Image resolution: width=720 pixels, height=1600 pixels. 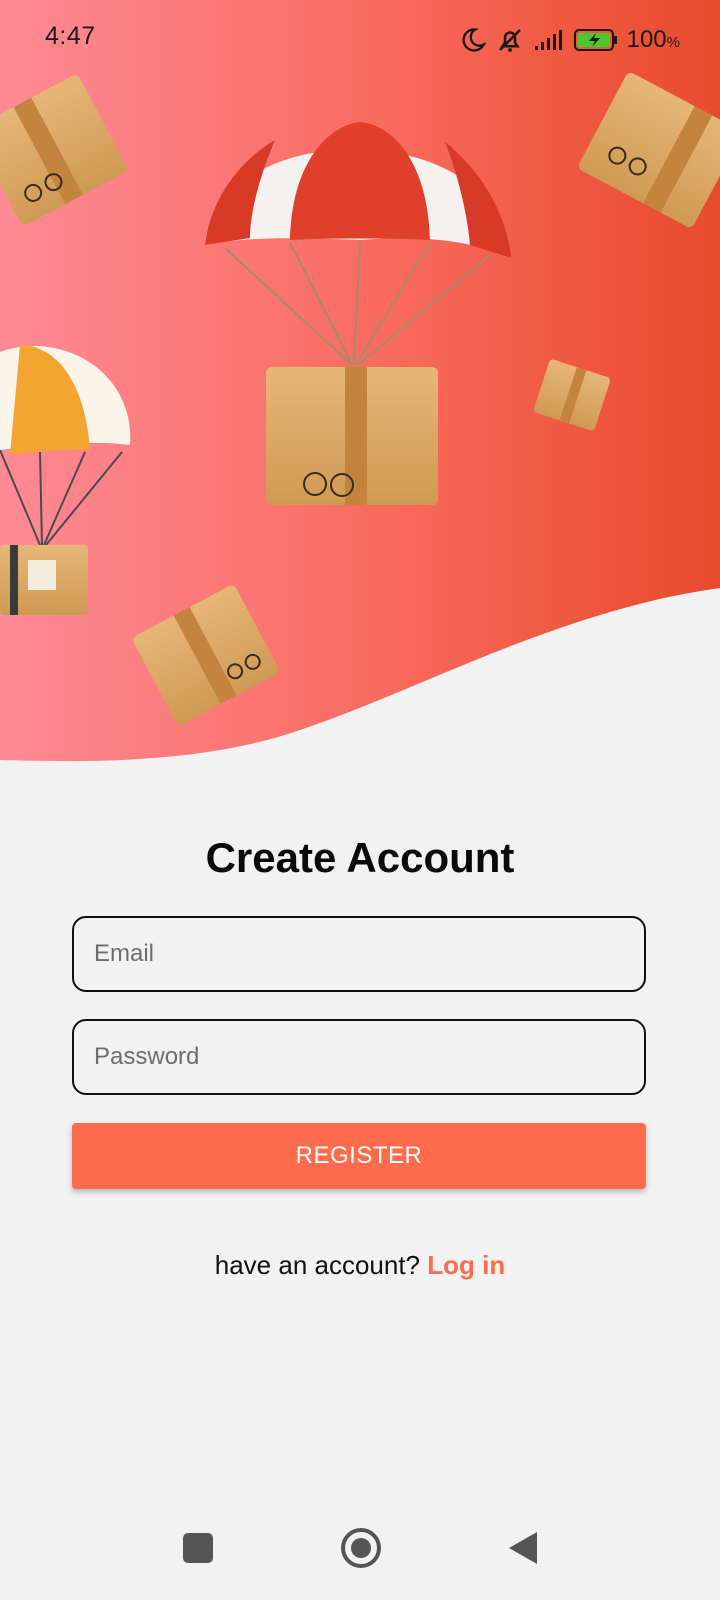 What do you see at coordinates (360, 40) in the screenshot?
I see `status-bar: 4:47 100%` at bounding box center [360, 40].